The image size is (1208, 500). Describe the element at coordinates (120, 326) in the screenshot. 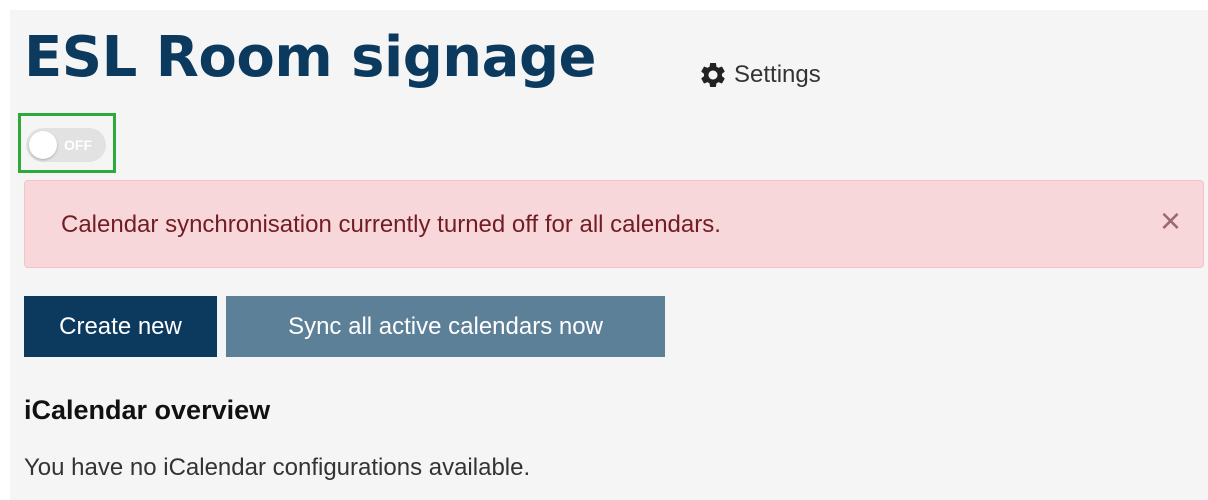

I see `create-new-button: Create new` at that location.